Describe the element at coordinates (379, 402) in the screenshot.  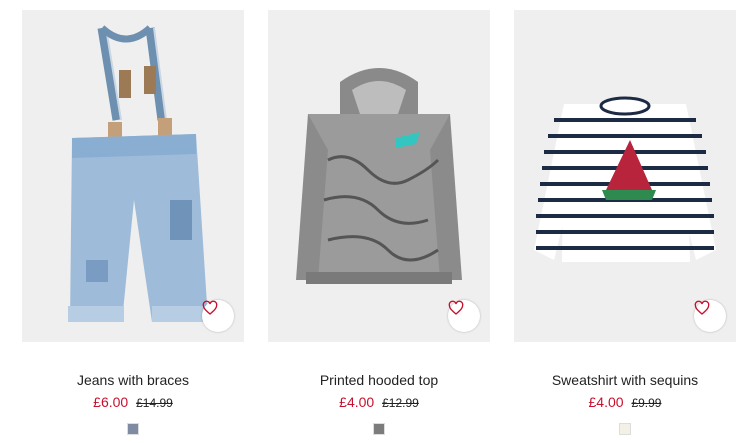
I see `product-price: £4.00 £12.99` at that location.